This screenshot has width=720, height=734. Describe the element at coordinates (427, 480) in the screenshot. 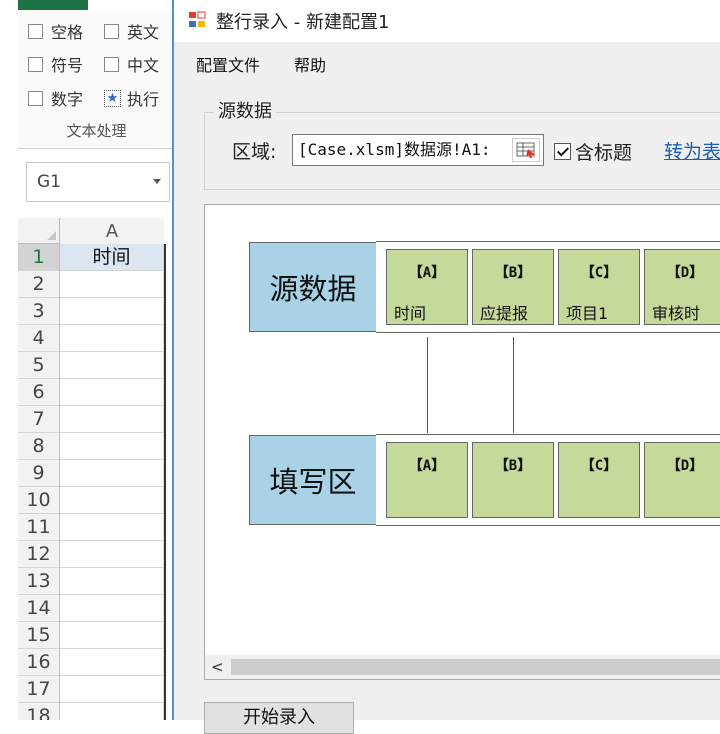

I see `target-column-a: 【A】` at that location.